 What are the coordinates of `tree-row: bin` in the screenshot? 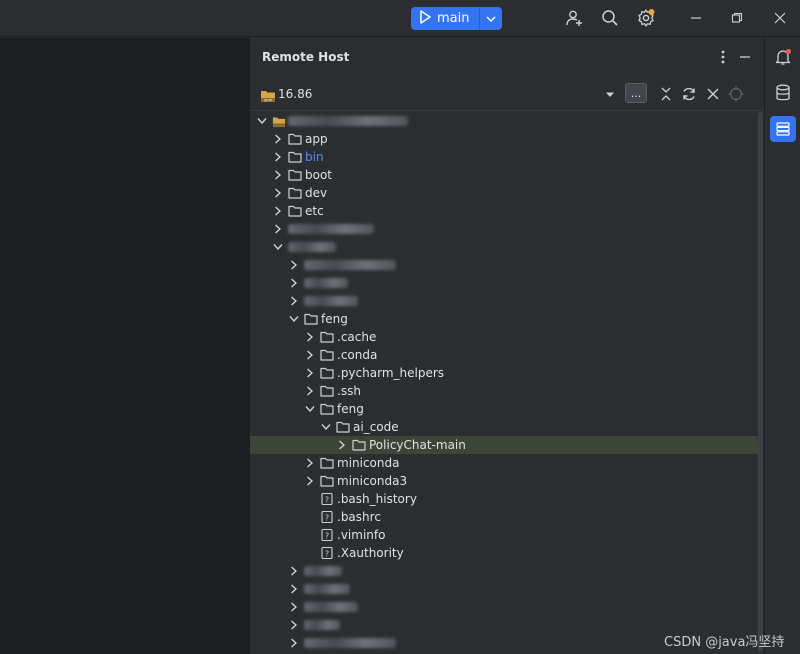 It's located at (506, 157).